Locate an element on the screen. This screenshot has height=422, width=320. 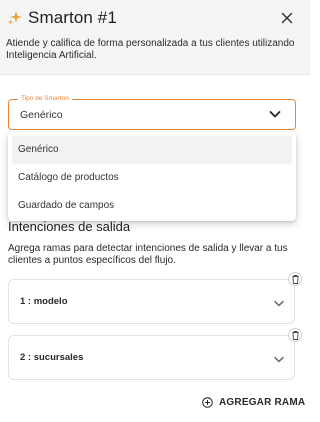
dropdown-option-guardado: Guardado de campos is located at coordinates (152, 206).